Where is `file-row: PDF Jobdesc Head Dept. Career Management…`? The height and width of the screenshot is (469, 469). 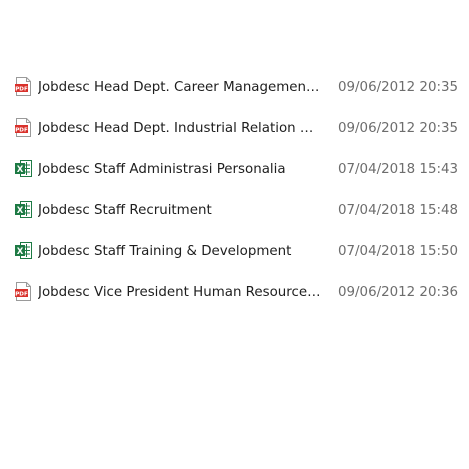 file-row: PDF Jobdesc Head Dept. Career Management… is located at coordinates (234, 87).